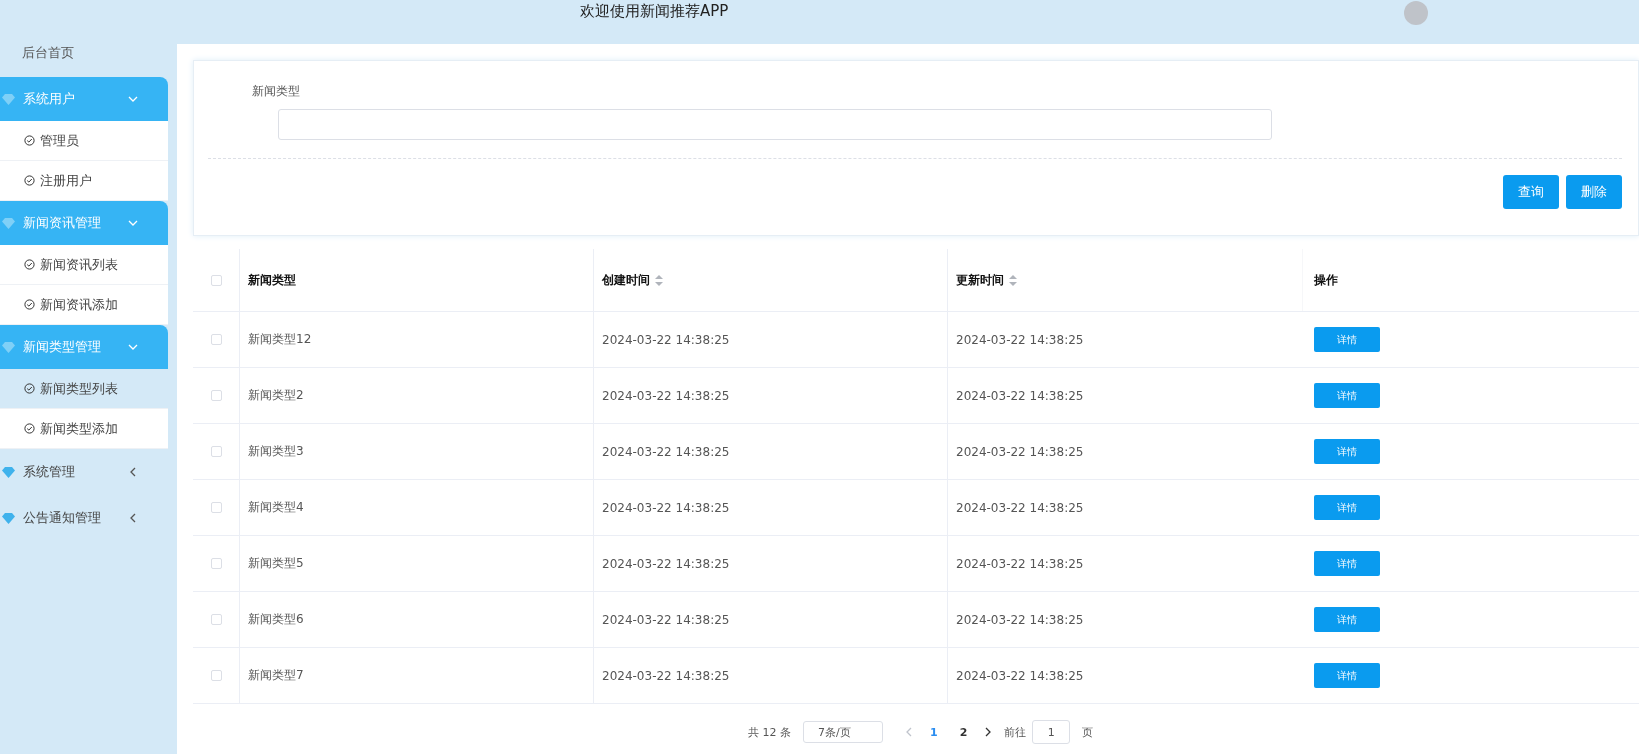 The width and height of the screenshot is (1639, 754). Describe the element at coordinates (988, 732) in the screenshot. I see `next-icon` at that location.